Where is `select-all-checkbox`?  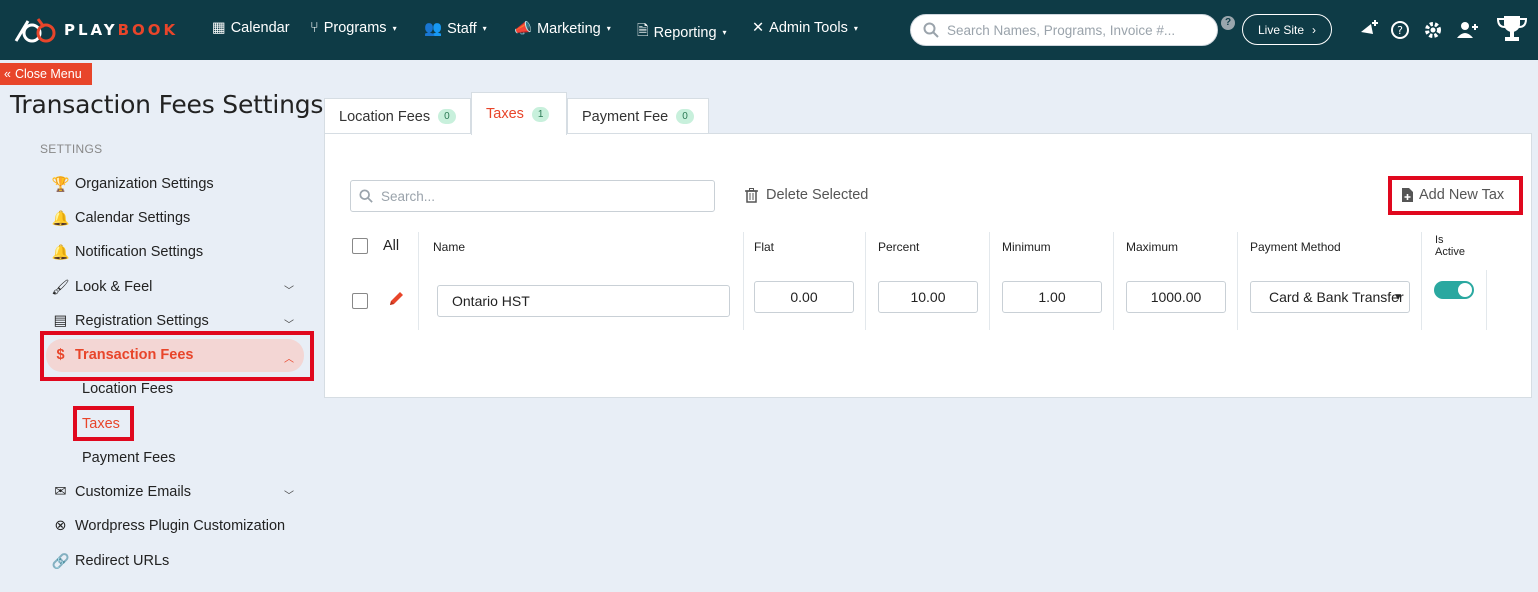
select-all-checkbox is located at coordinates (360, 246).